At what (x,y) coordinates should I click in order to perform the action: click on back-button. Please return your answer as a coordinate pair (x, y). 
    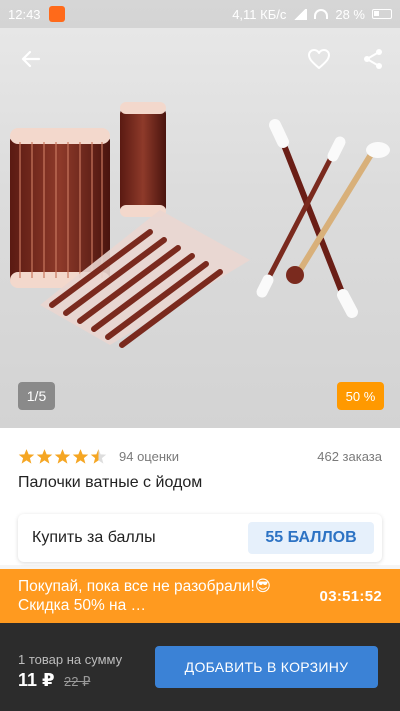
    Looking at the image, I should click on (31, 59).